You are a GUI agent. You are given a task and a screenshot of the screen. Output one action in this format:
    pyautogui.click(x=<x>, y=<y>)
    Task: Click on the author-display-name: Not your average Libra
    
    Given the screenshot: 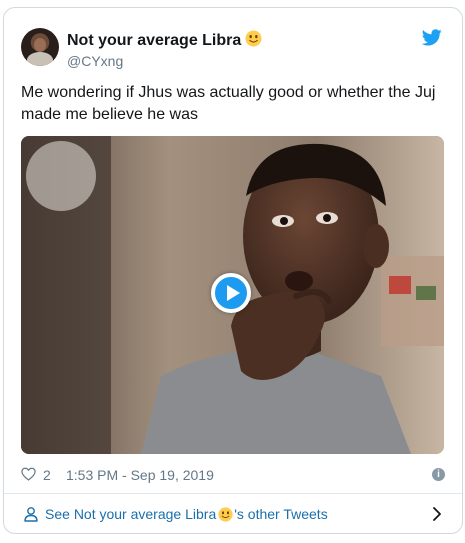 What is the action you would take?
    pyautogui.click(x=164, y=40)
    